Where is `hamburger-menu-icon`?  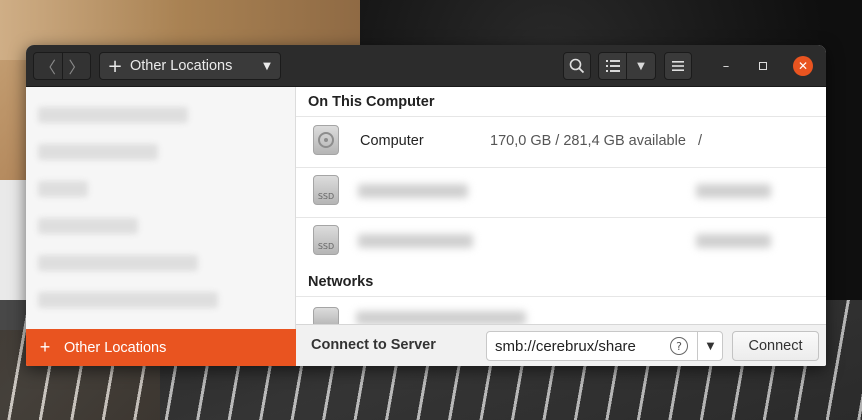 hamburger-menu-icon is located at coordinates (678, 66).